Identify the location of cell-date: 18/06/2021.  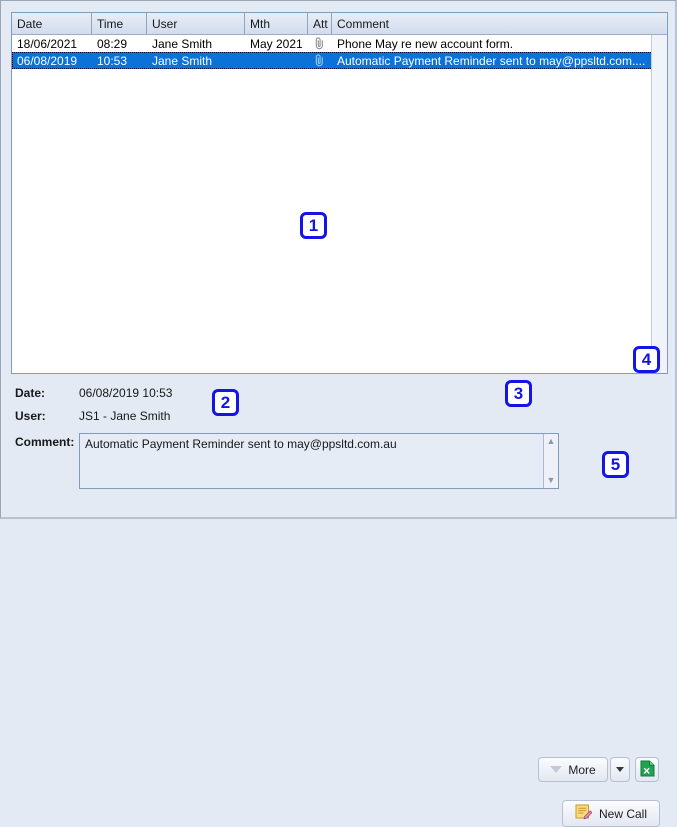
(47, 43).